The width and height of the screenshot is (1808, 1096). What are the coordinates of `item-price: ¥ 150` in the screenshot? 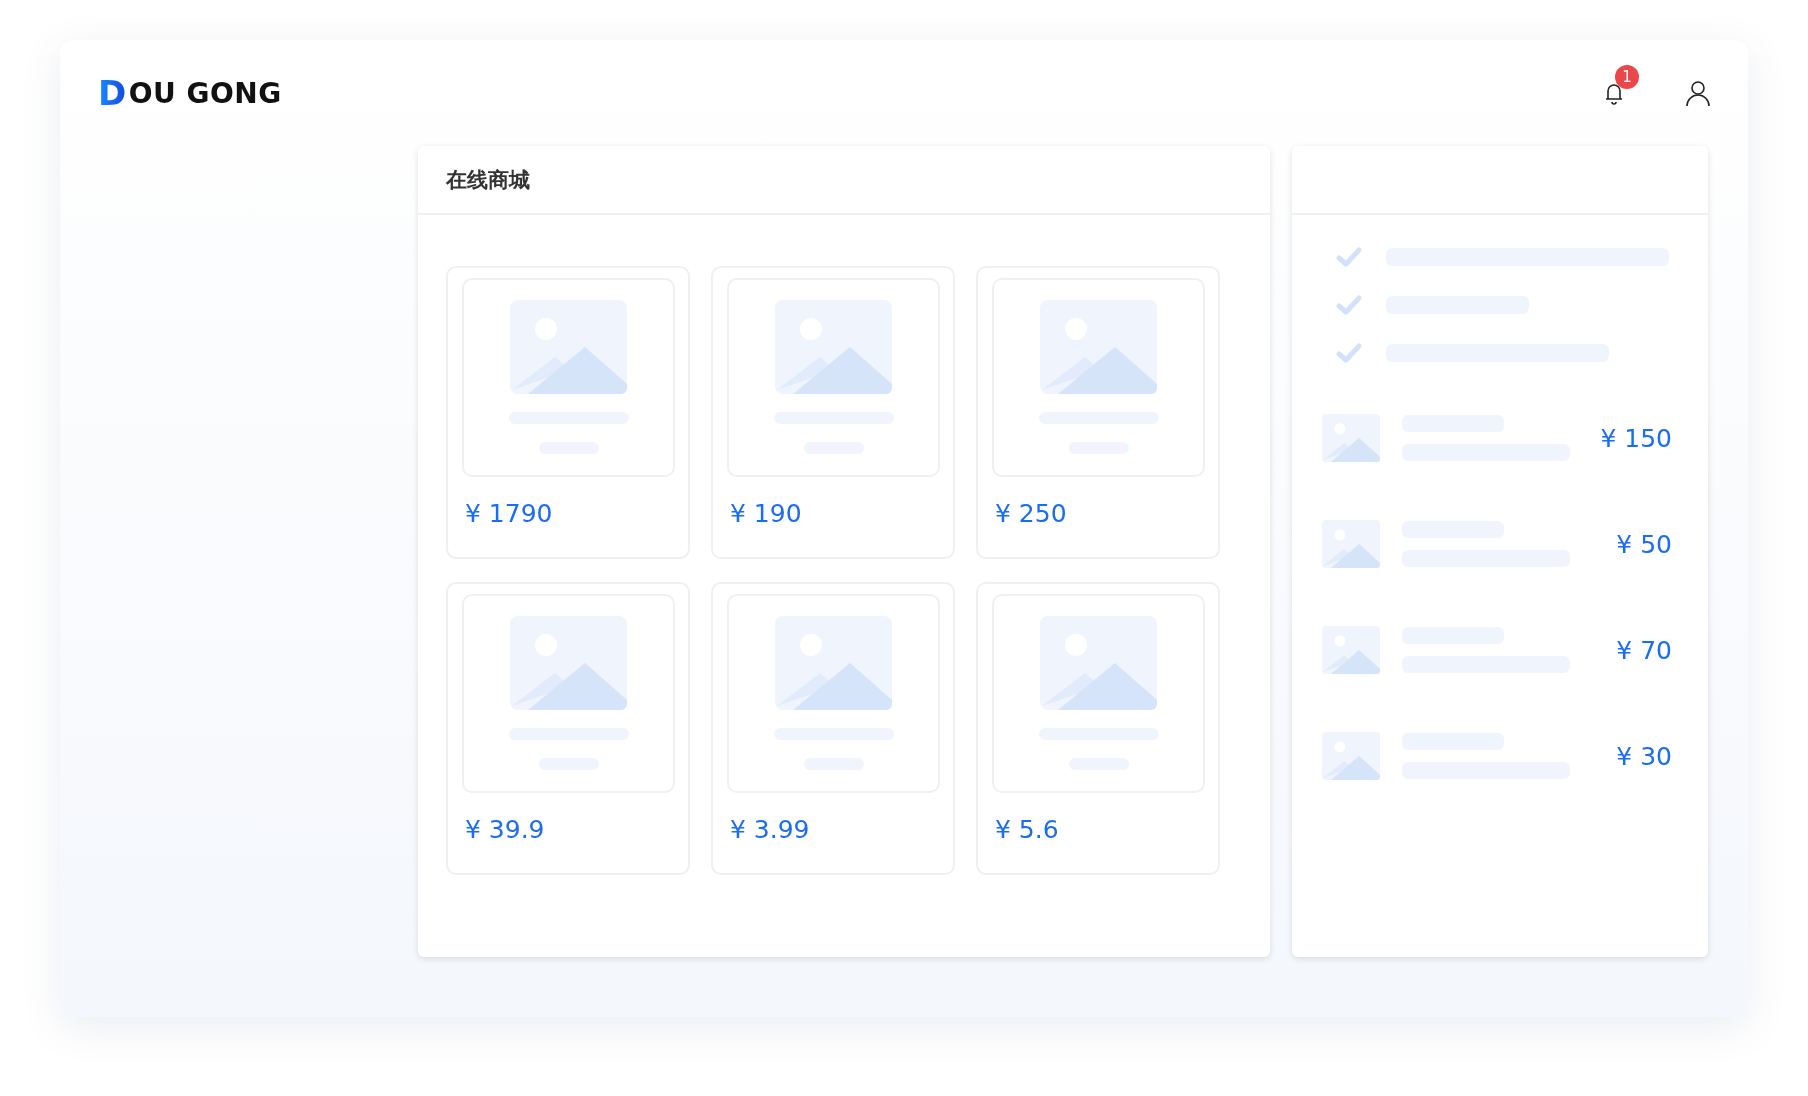 It's located at (1636, 438).